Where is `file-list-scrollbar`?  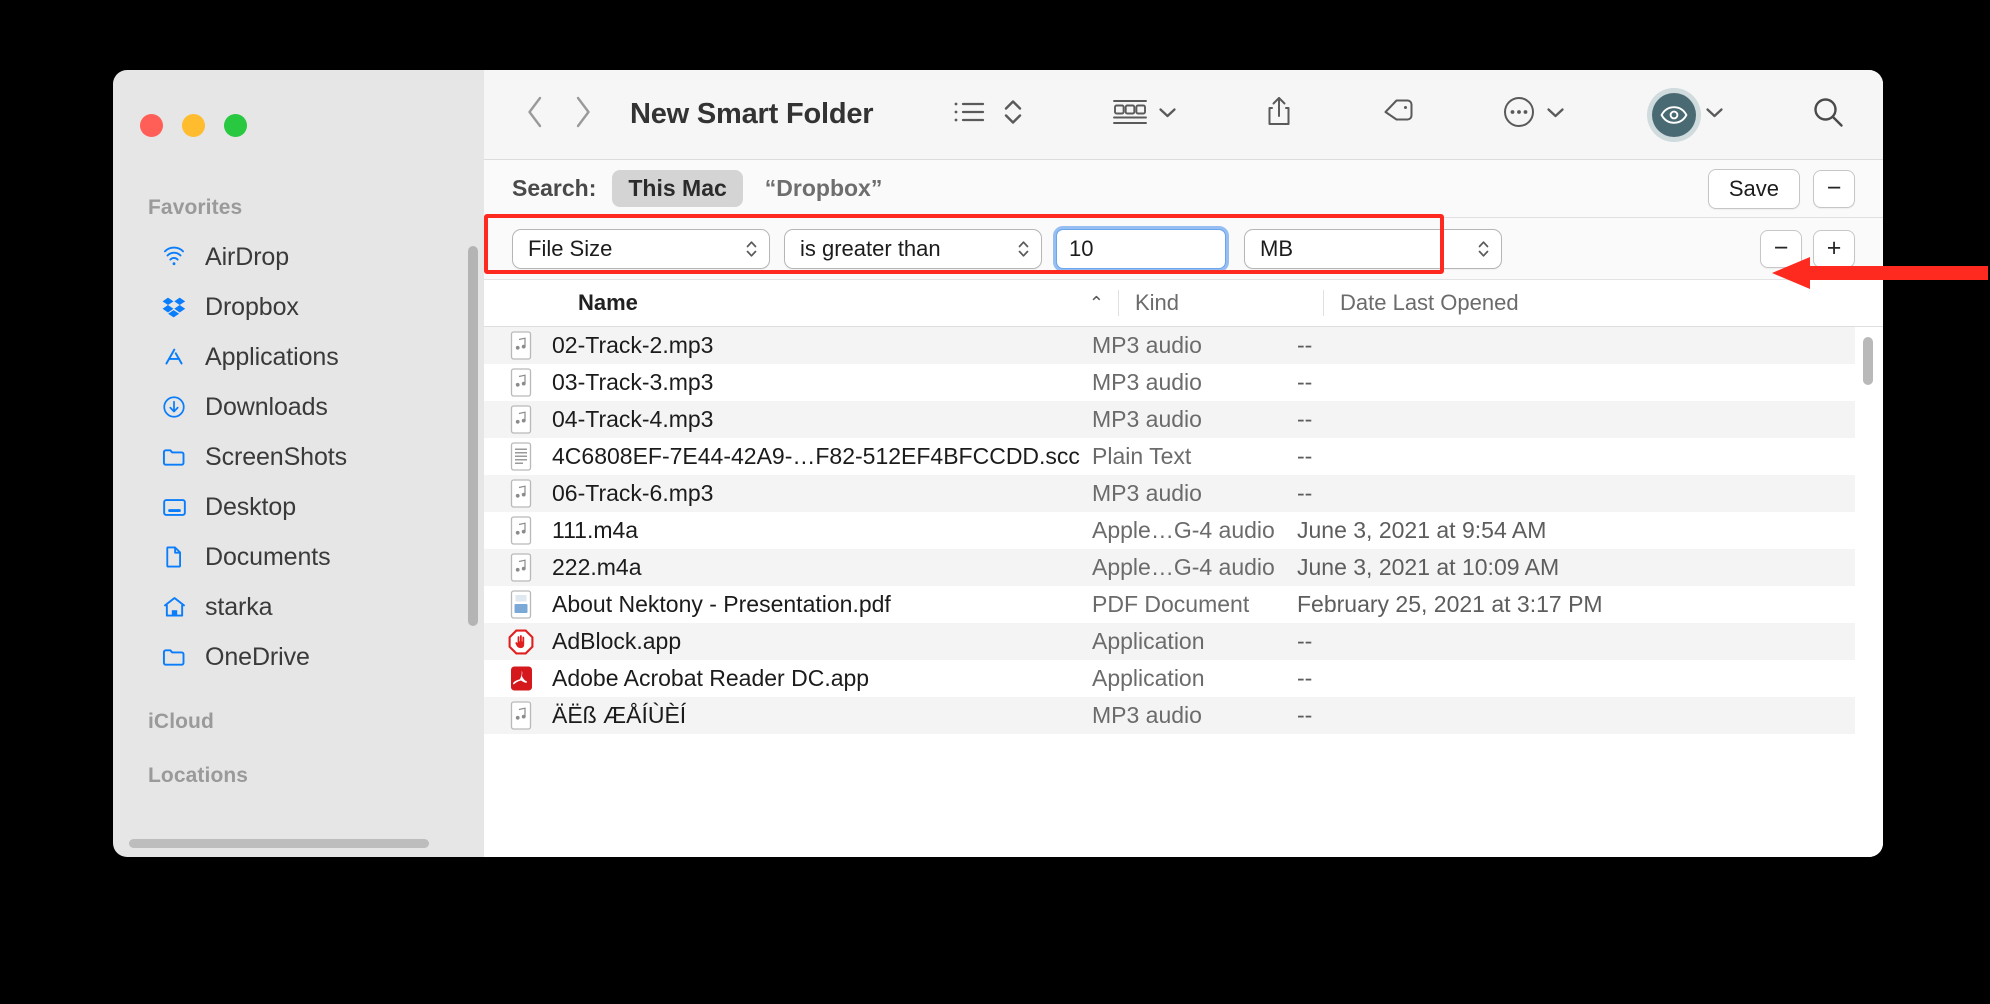 file-list-scrollbar is located at coordinates (1868, 361).